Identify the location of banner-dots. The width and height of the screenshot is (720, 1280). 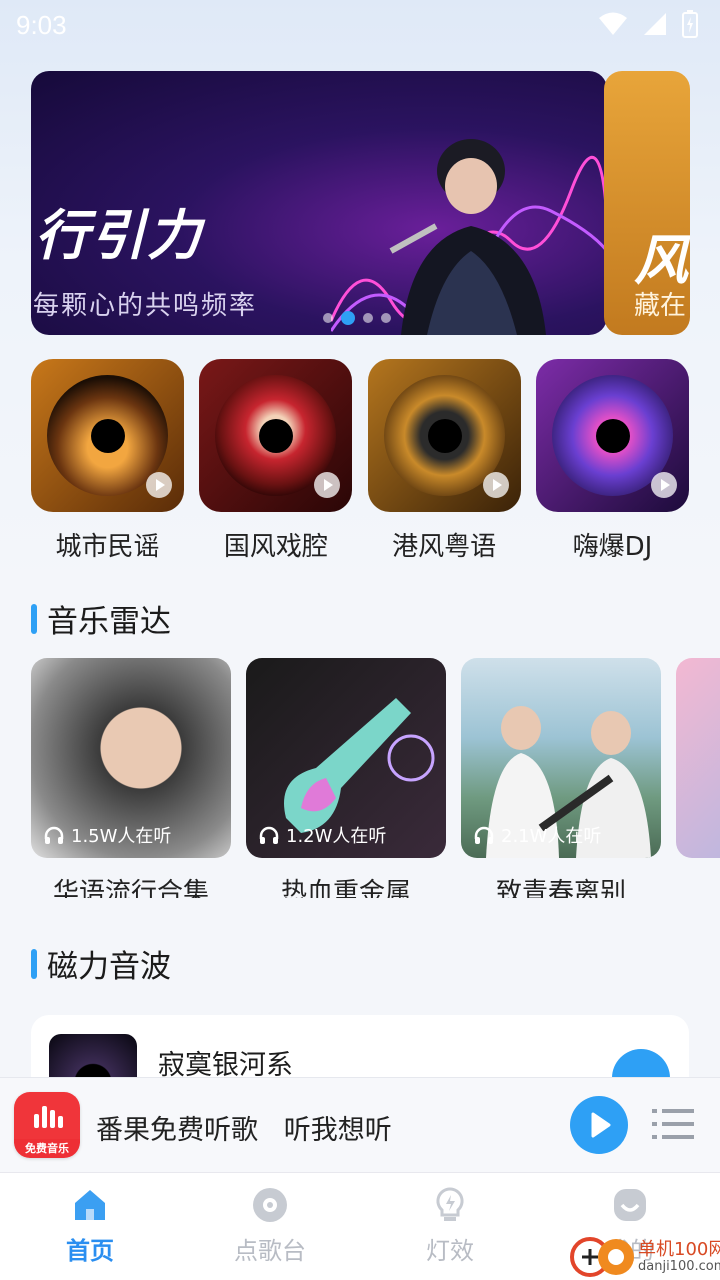
(357, 318).